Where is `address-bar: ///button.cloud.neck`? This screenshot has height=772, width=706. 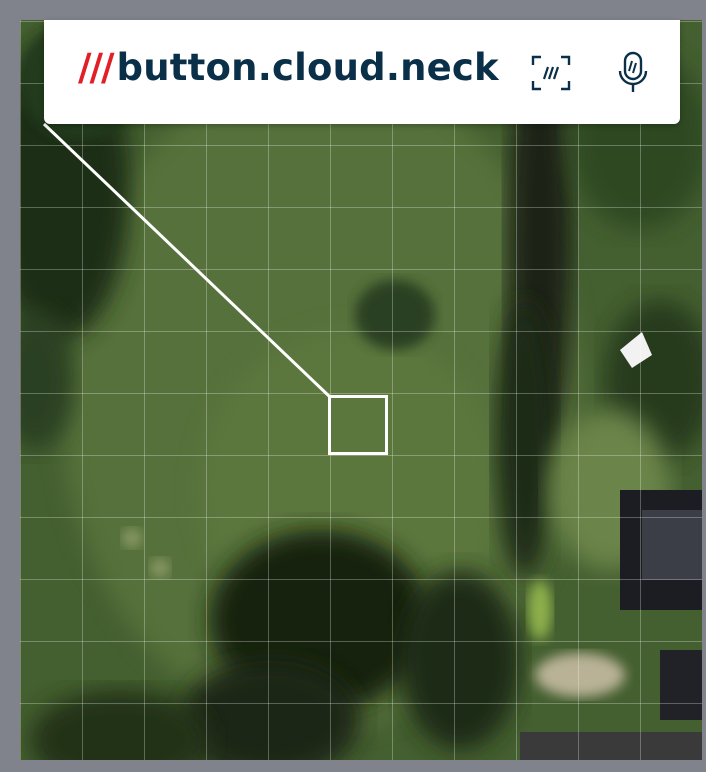 address-bar: ///button.cloud.neck is located at coordinates (362, 72).